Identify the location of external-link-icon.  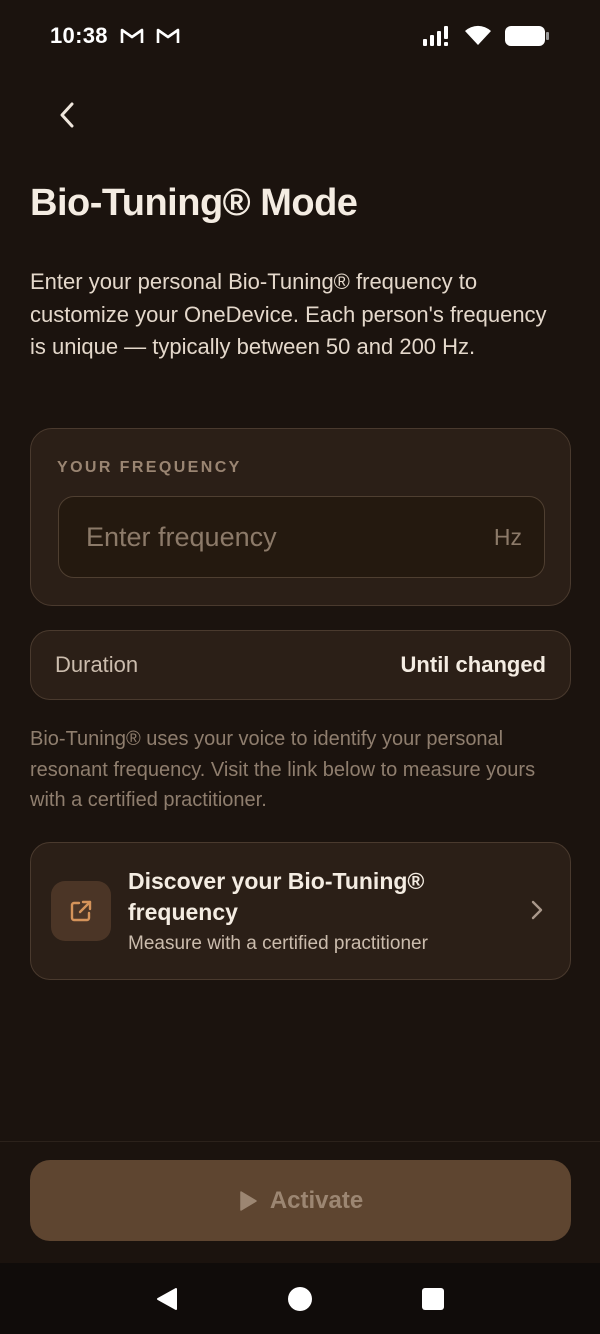
(81, 911).